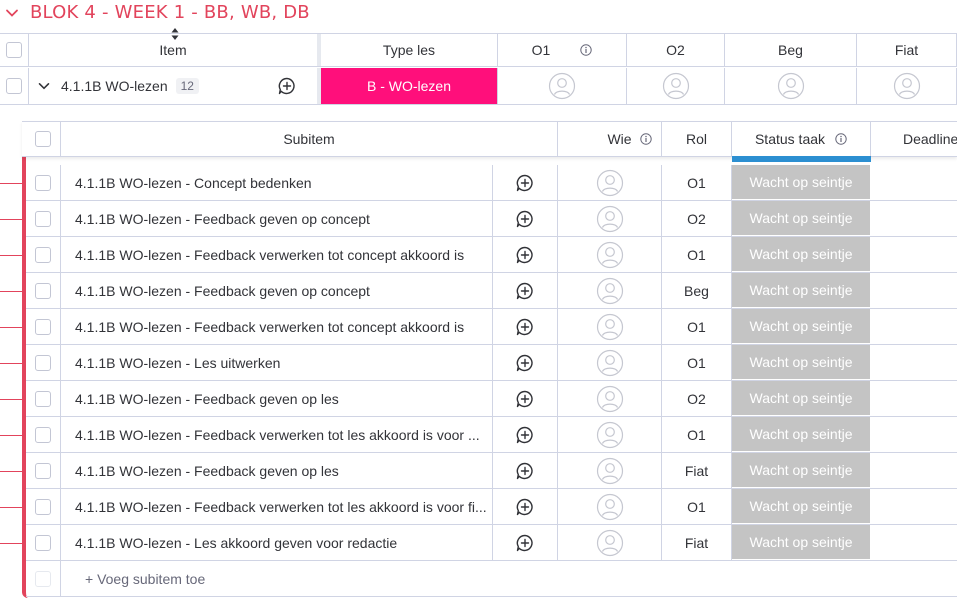  I want to click on column-header-item: Item, so click(175, 50).